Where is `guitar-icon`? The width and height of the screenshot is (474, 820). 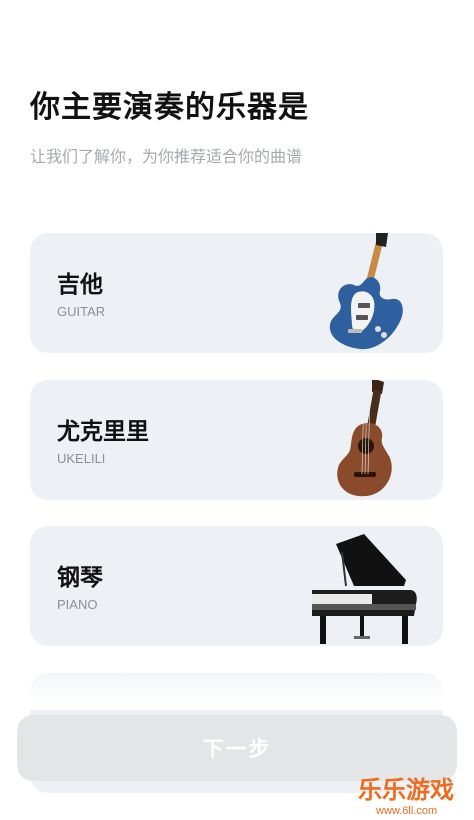
guitar-icon is located at coordinates (366, 291).